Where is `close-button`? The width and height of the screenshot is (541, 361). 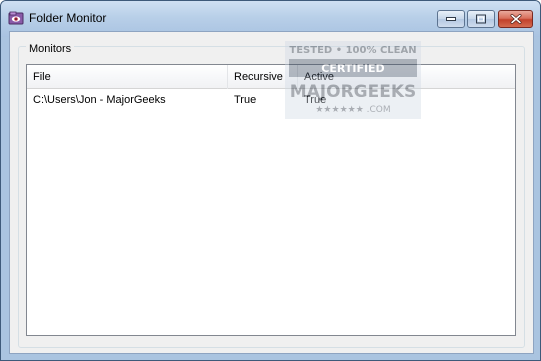 close-button is located at coordinates (515, 19).